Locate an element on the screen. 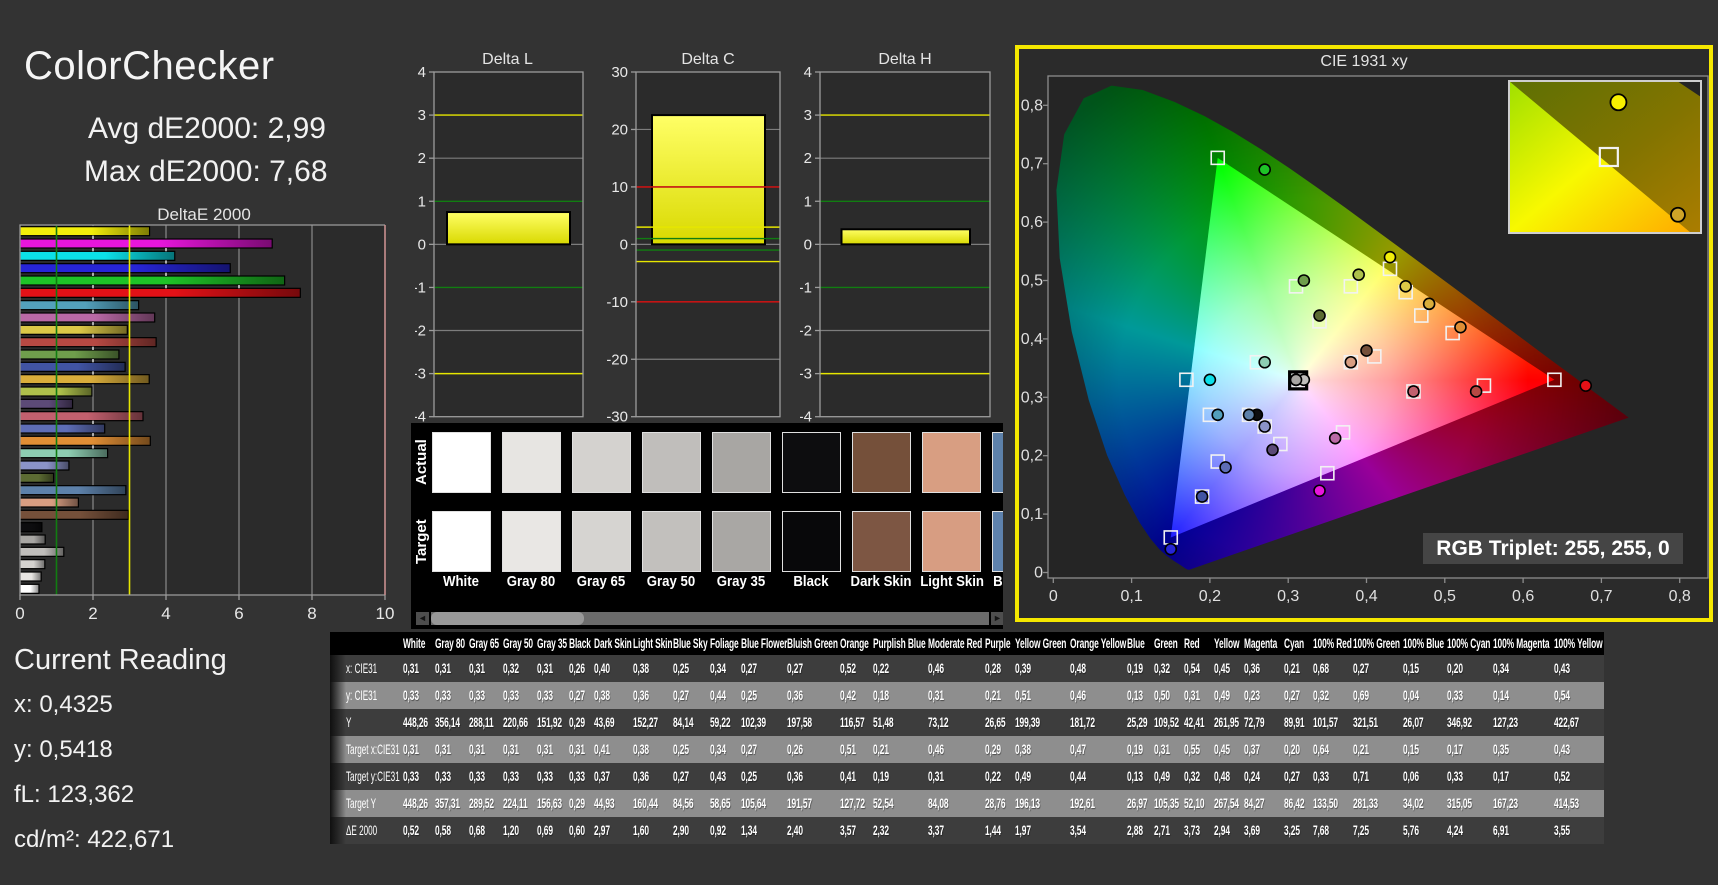 The height and width of the screenshot is (885, 1718). table-cell: 0,06 is located at coordinates (1425, 776).